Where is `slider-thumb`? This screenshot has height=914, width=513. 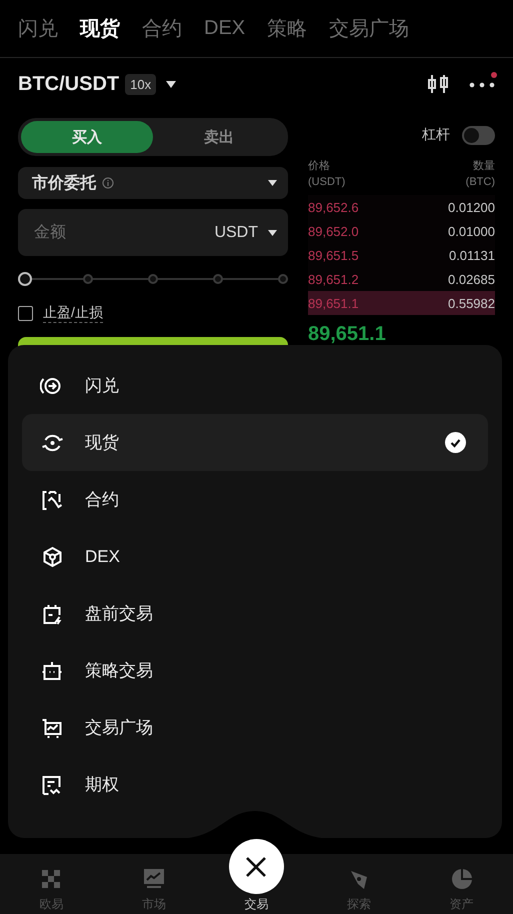 slider-thumb is located at coordinates (25, 279).